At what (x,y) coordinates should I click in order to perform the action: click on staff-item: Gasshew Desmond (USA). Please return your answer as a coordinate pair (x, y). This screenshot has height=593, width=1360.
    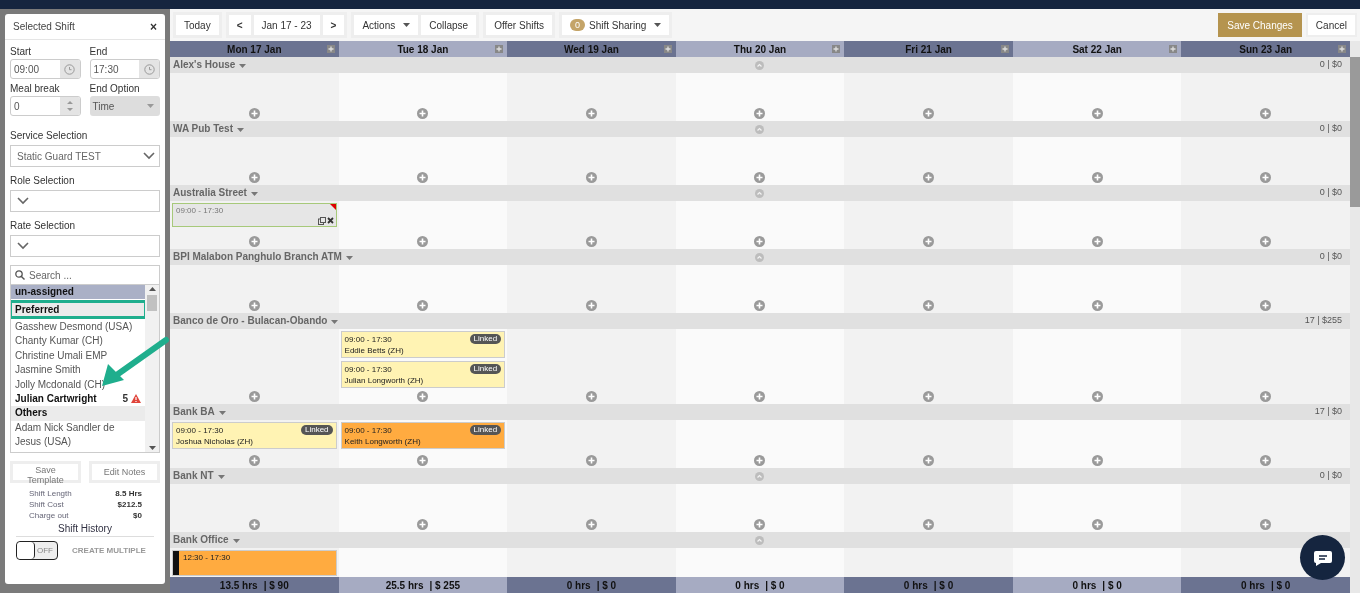
    Looking at the image, I should click on (74, 326).